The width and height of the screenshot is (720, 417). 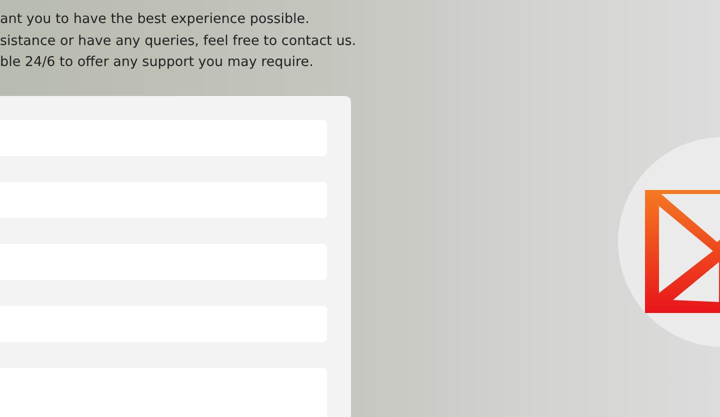 I want to click on intro-text: ble 24/6 to offer any support you may require., so click(x=157, y=62).